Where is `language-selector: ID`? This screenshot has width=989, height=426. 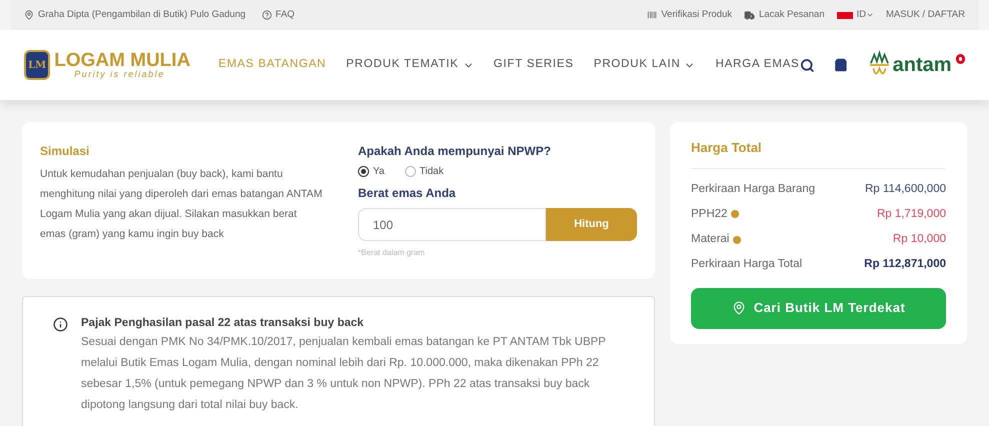
language-selector: ID is located at coordinates (865, 15).